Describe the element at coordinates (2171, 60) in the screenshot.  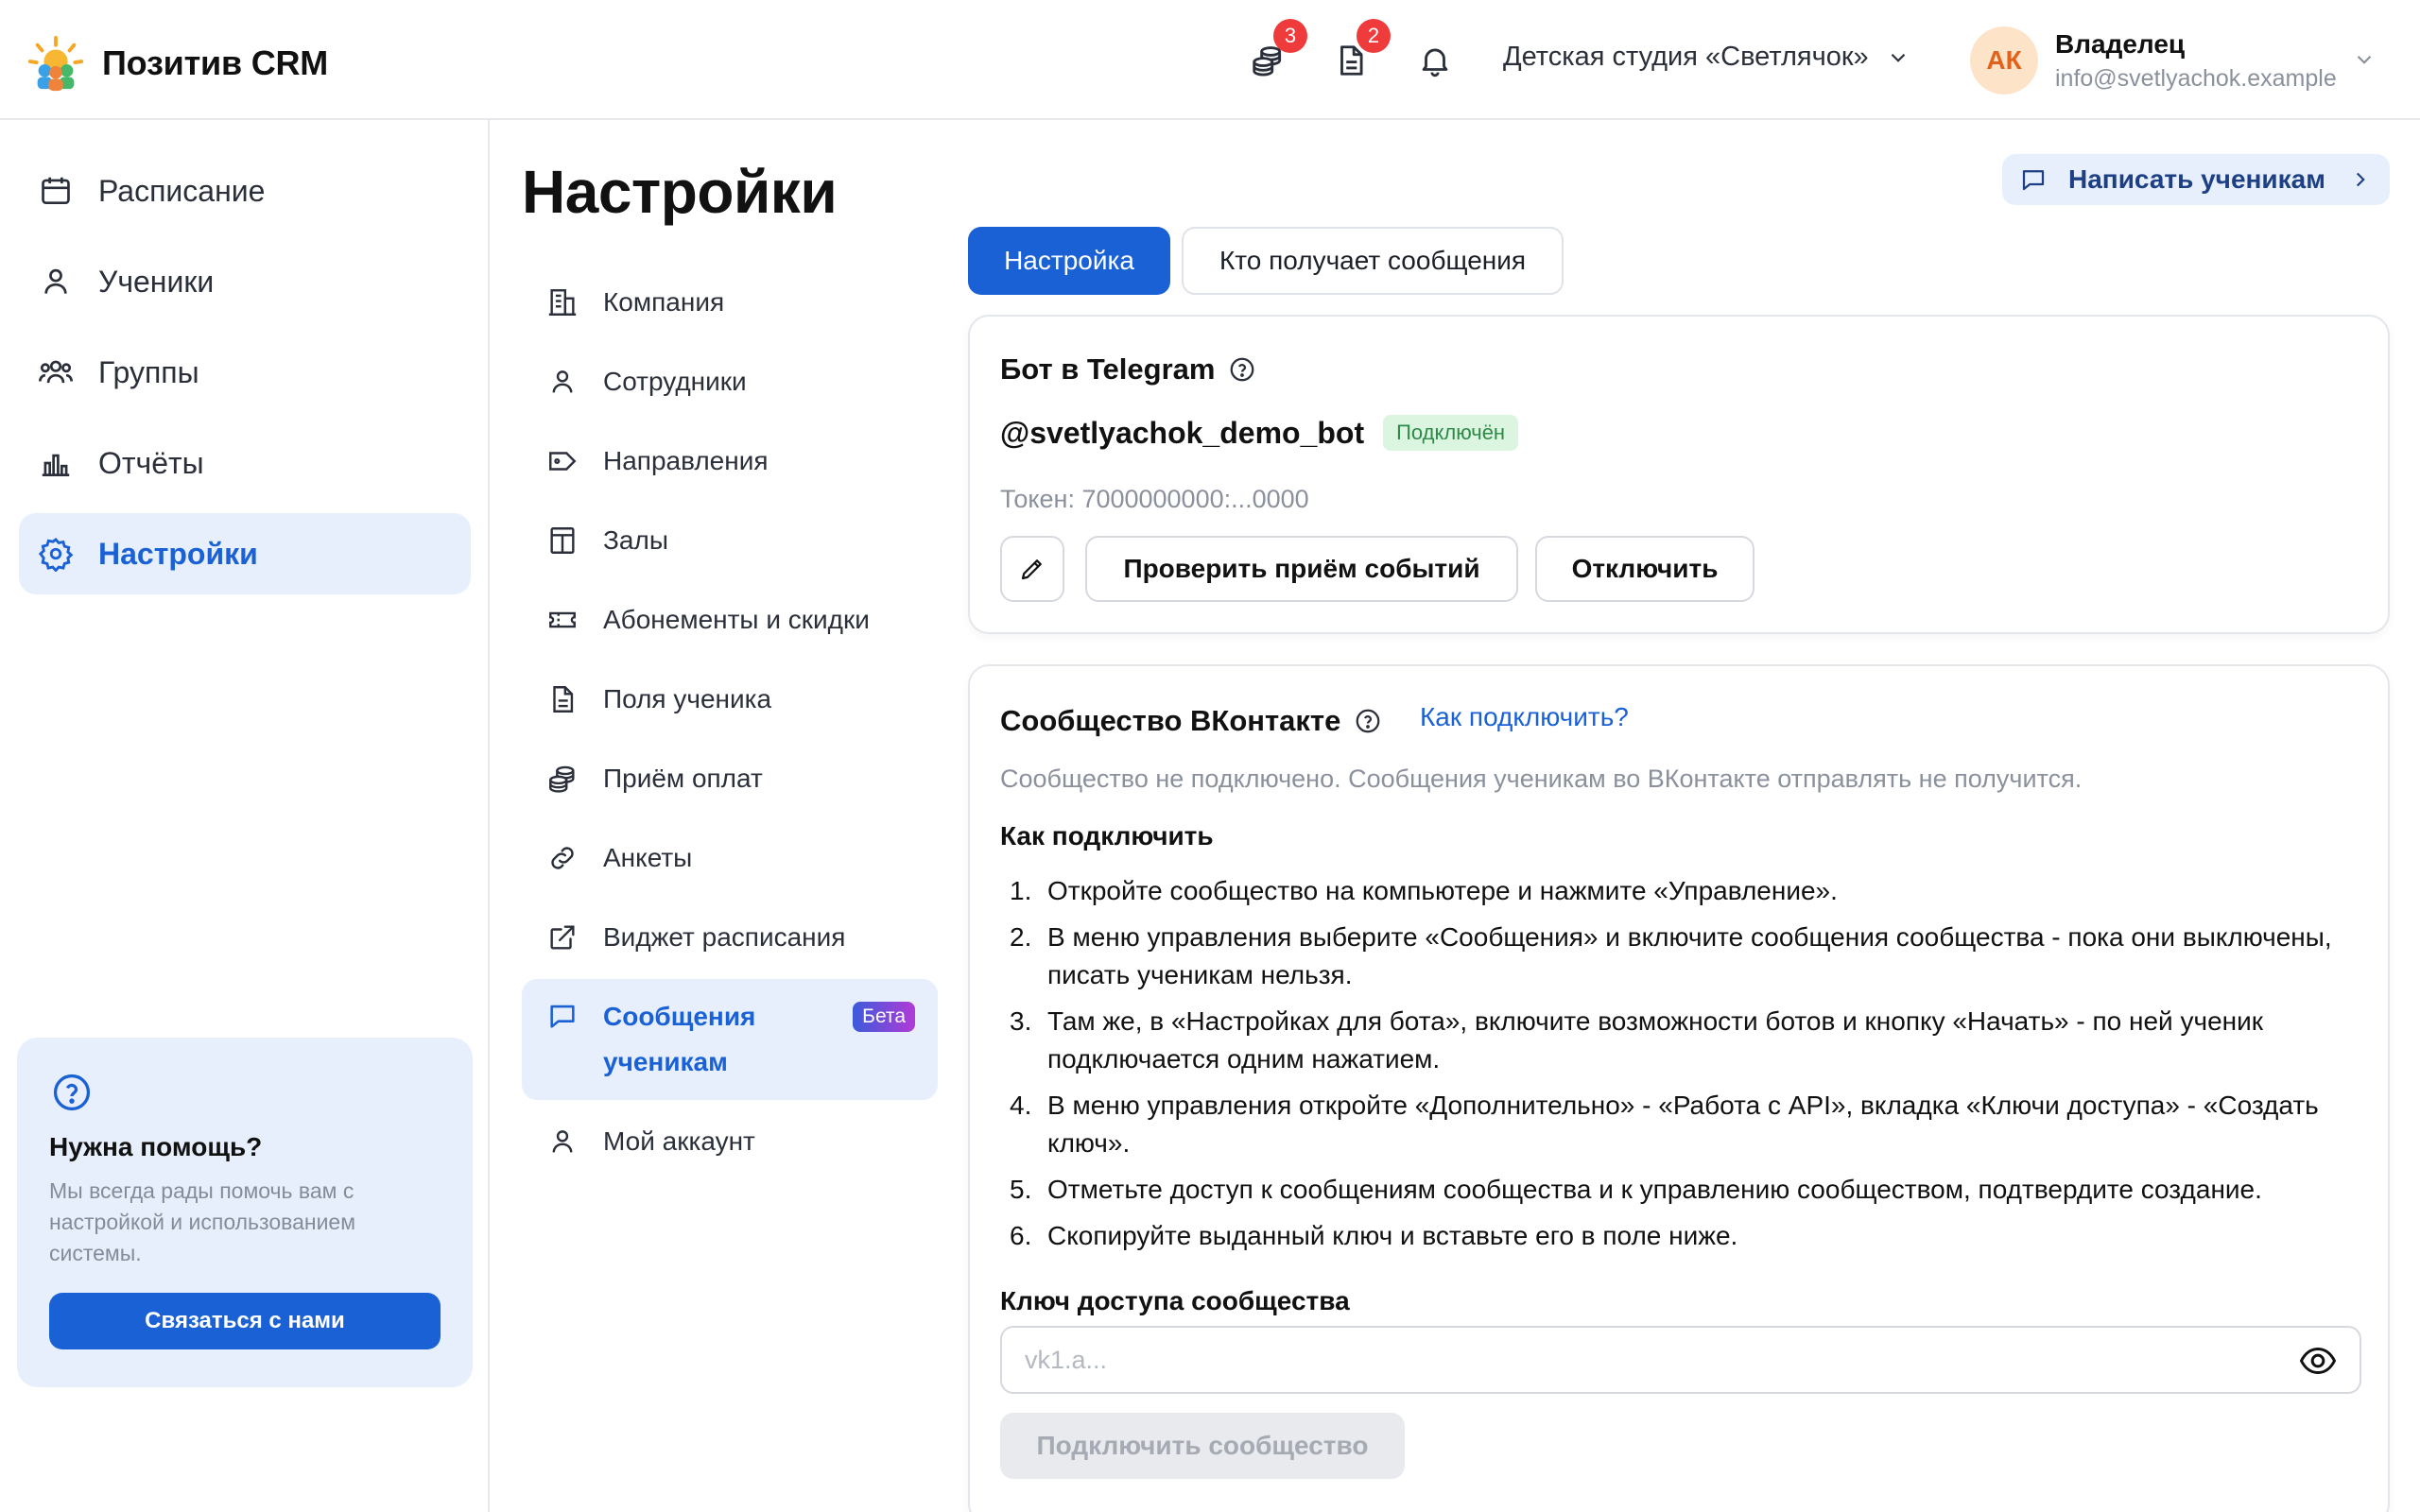
I see `user-menu: АК Владелец info@svetlyachok.example` at that location.